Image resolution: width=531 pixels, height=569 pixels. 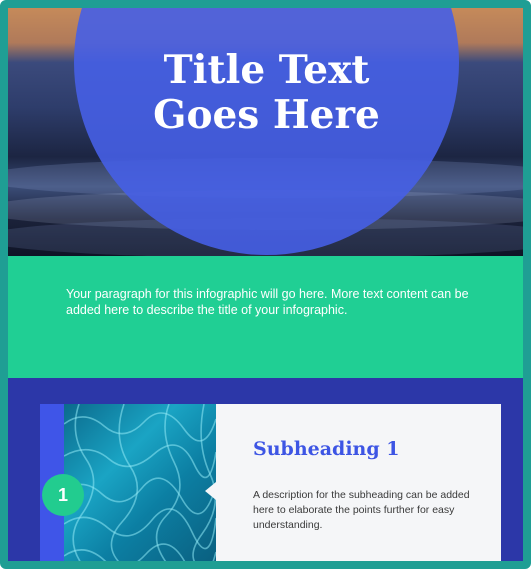 I want to click on item-number-badge: 1, so click(x=63, y=495).